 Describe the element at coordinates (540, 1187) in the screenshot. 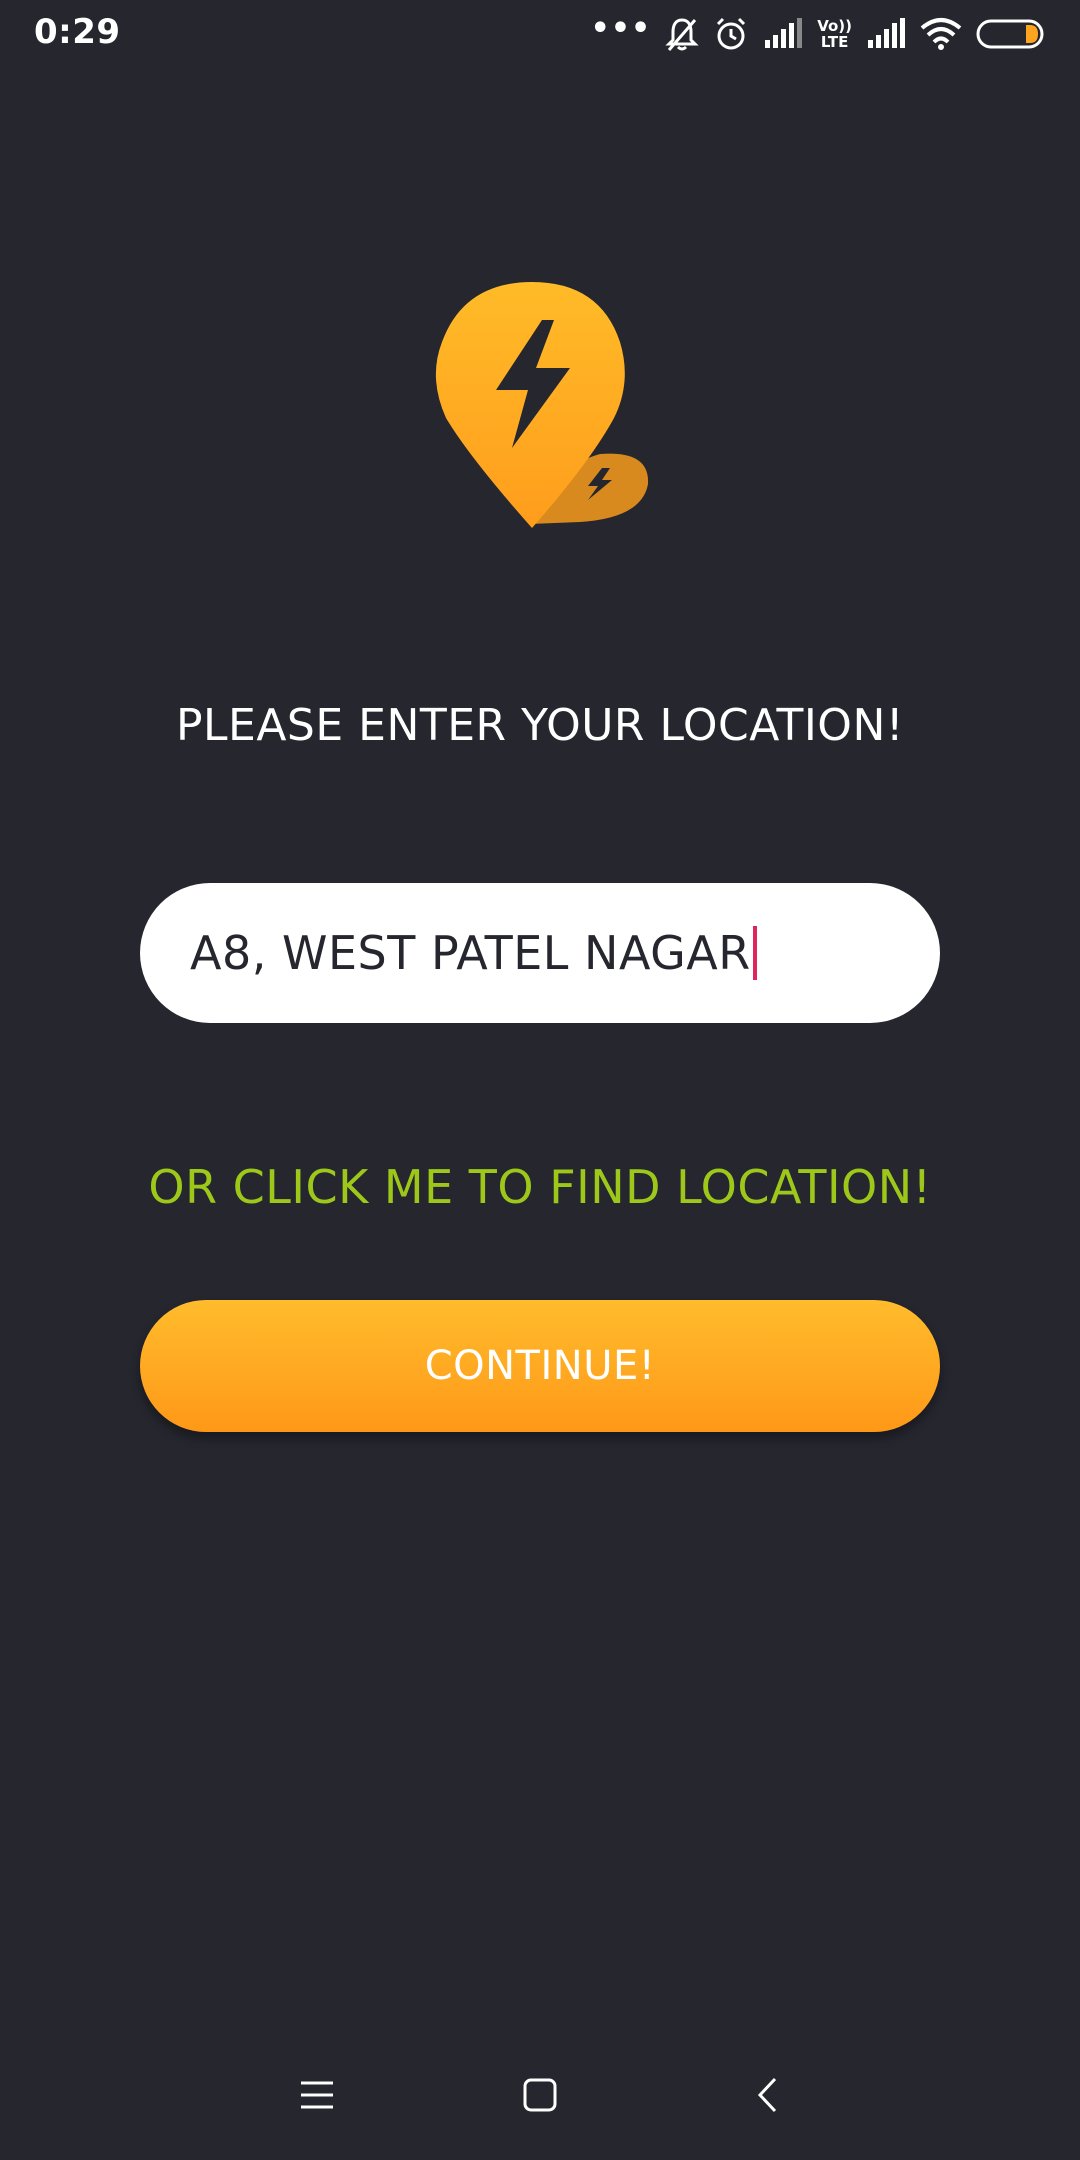

I see `find-location-link: OR CLICK ME TO FIND LOCATION!` at that location.